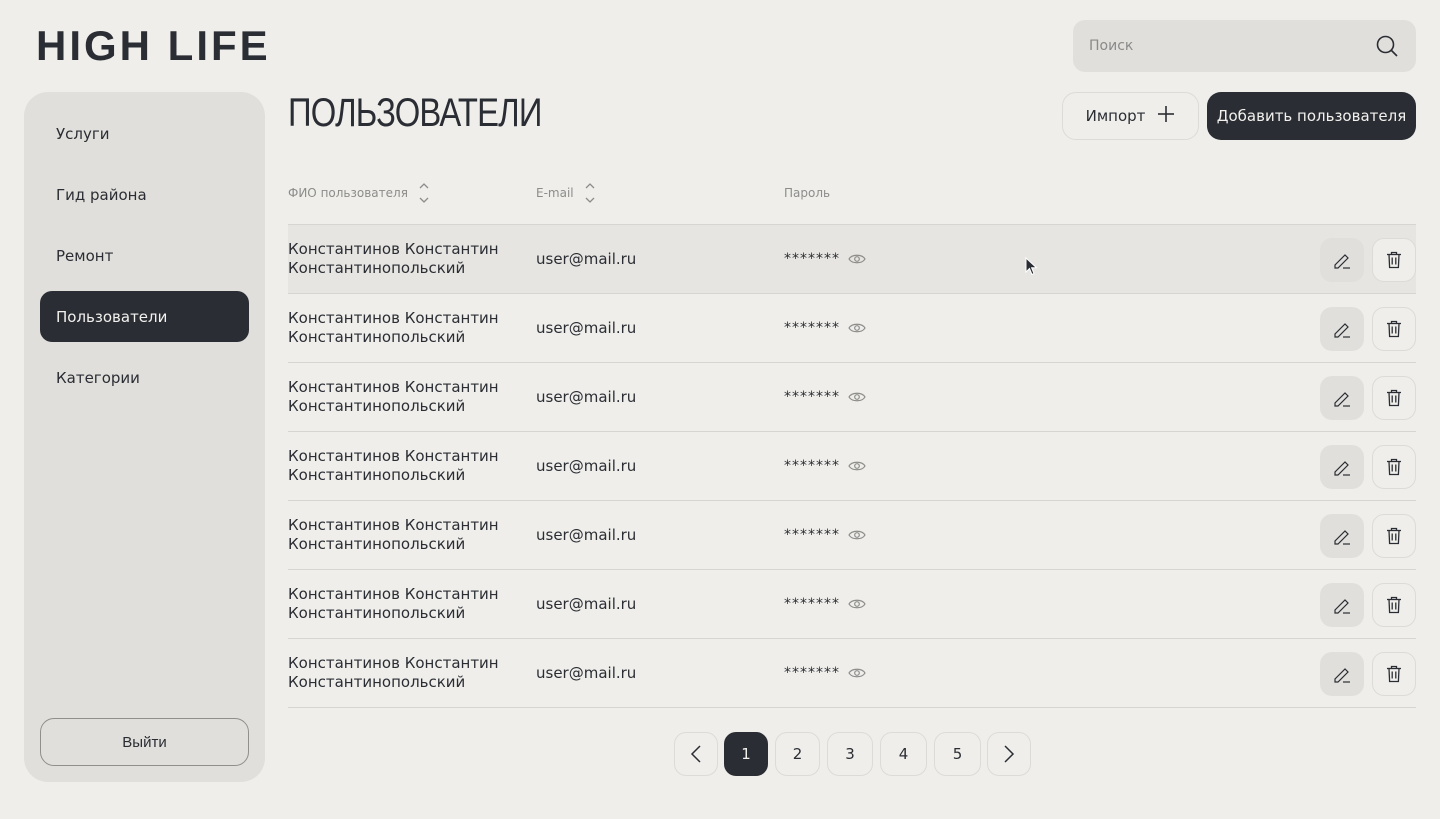 This screenshot has height=819, width=1440. Describe the element at coordinates (1031, 266) in the screenshot. I see `mouse-cursor-icon` at that location.